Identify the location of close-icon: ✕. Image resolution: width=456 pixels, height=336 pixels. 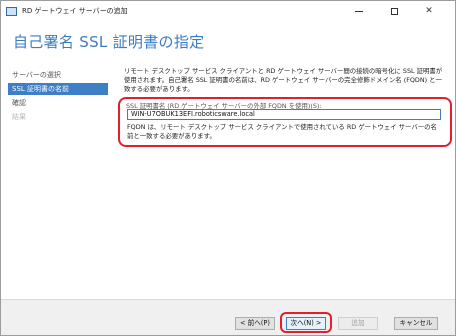
(429, 11).